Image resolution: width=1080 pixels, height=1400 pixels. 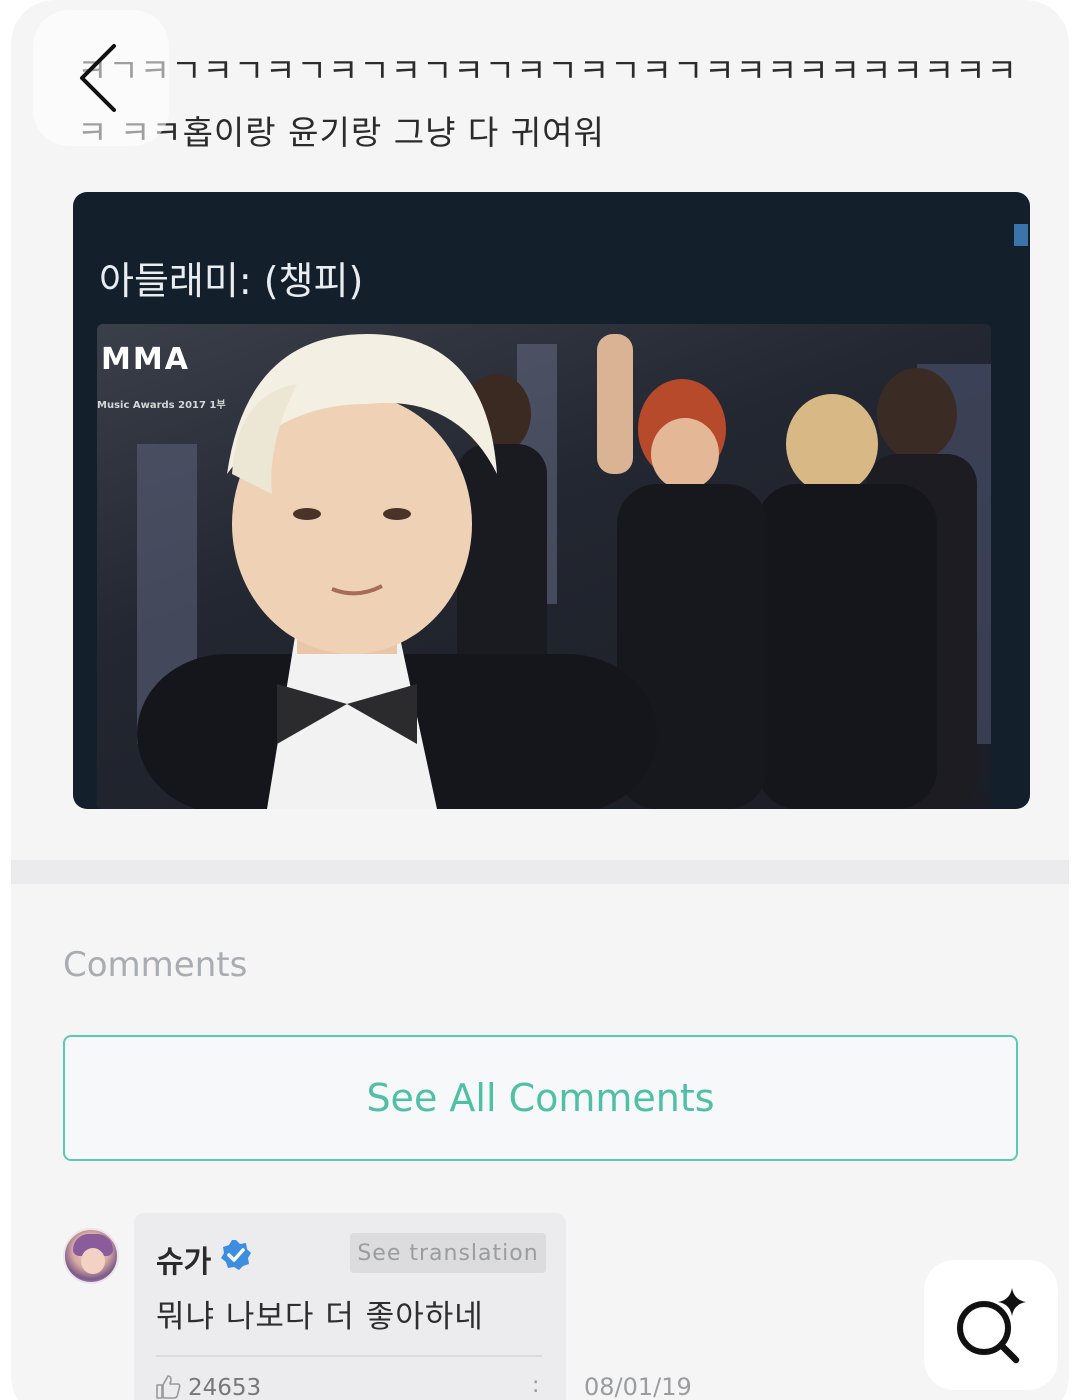 I want to click on comment-divider, so click(x=349, y=1356).